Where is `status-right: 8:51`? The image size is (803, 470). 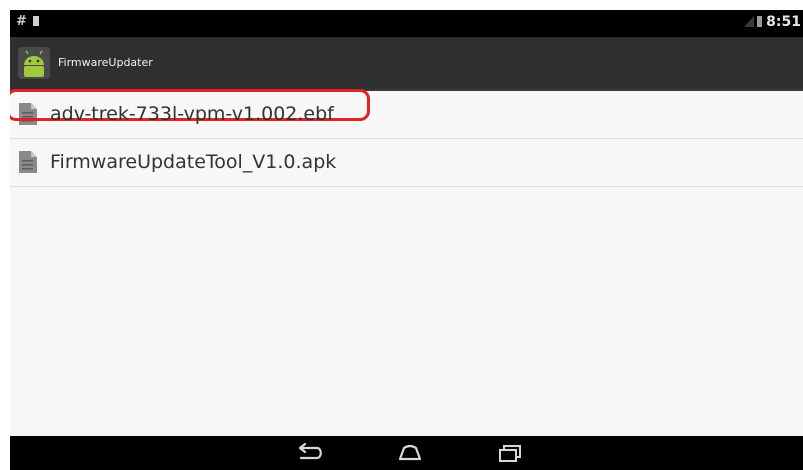 status-right: 8:51 is located at coordinates (772, 22).